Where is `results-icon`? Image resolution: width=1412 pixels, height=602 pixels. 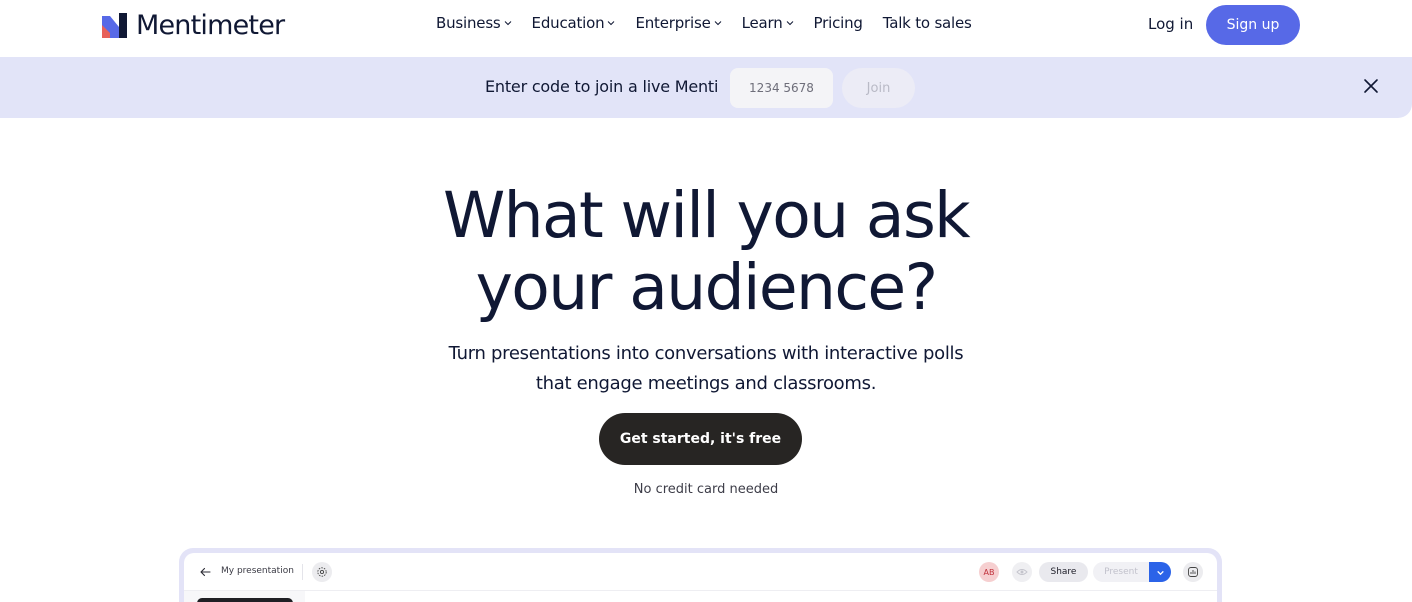 results-icon is located at coordinates (1193, 572).